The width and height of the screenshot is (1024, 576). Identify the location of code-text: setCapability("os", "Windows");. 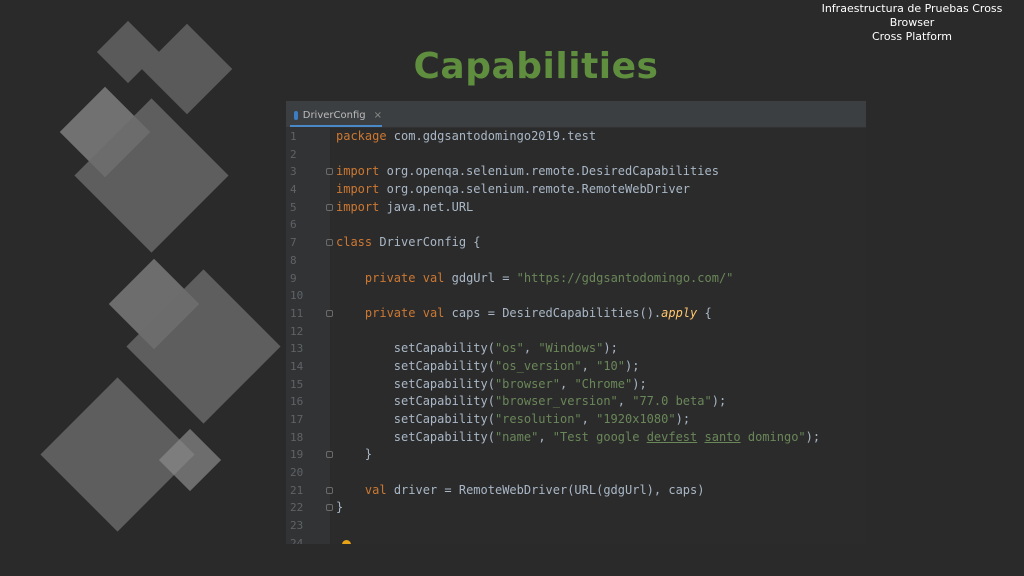
(477, 348).